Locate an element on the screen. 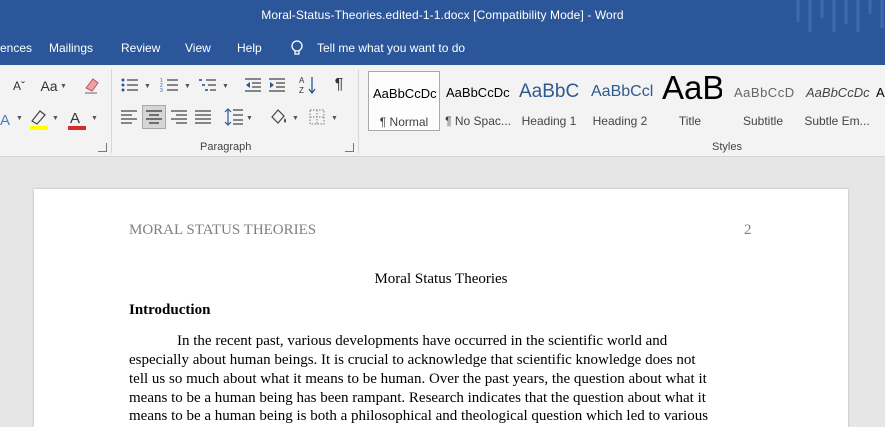 Image resolution: width=885 pixels, height=427 pixels. style-name: Subtitle is located at coordinates (763, 121).